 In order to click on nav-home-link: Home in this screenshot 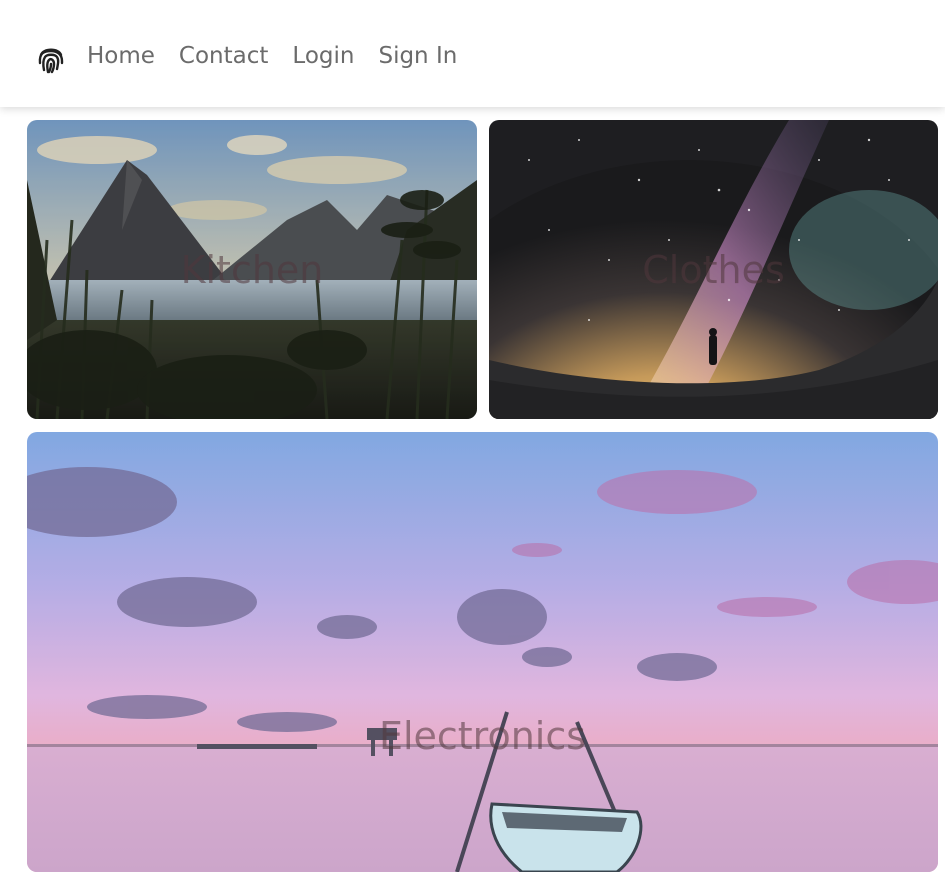, I will do `click(121, 56)`.